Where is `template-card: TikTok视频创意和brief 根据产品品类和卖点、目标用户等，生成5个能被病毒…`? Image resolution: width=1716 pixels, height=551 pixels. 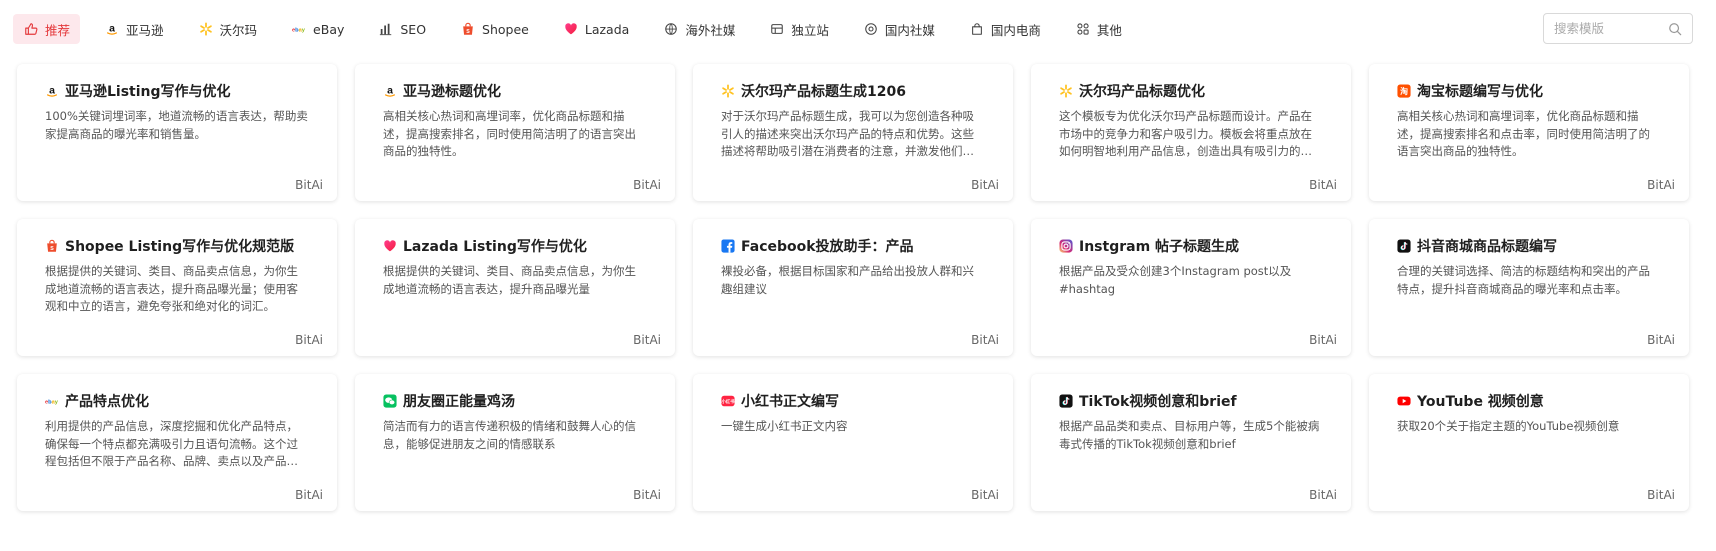
template-card: TikTok视频创意和brief 根据产品品类和卖点、目标用户等，生成5个能被病毒… is located at coordinates (1191, 442).